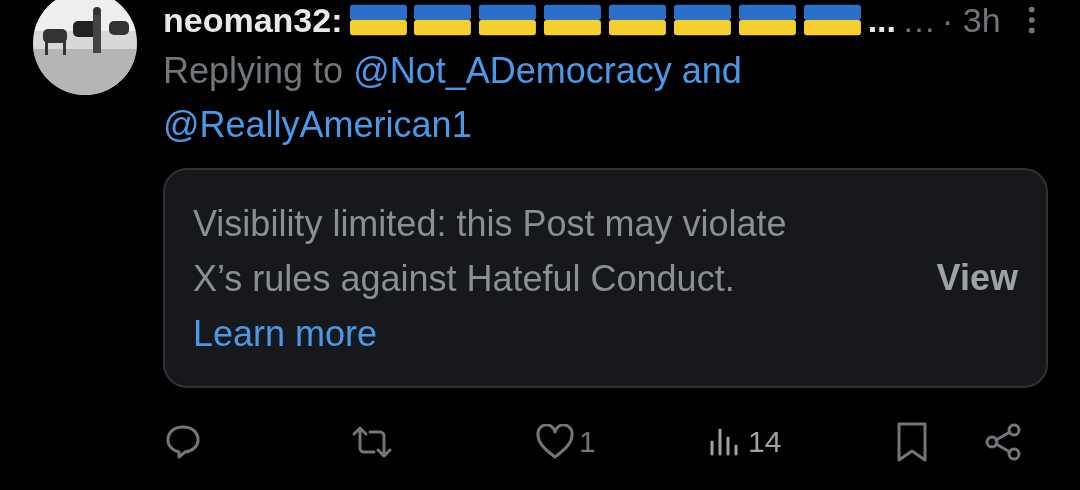 Image resolution: width=1080 pixels, height=490 pixels. What do you see at coordinates (285, 333) in the screenshot?
I see `learn-more-link: Learn more` at bounding box center [285, 333].